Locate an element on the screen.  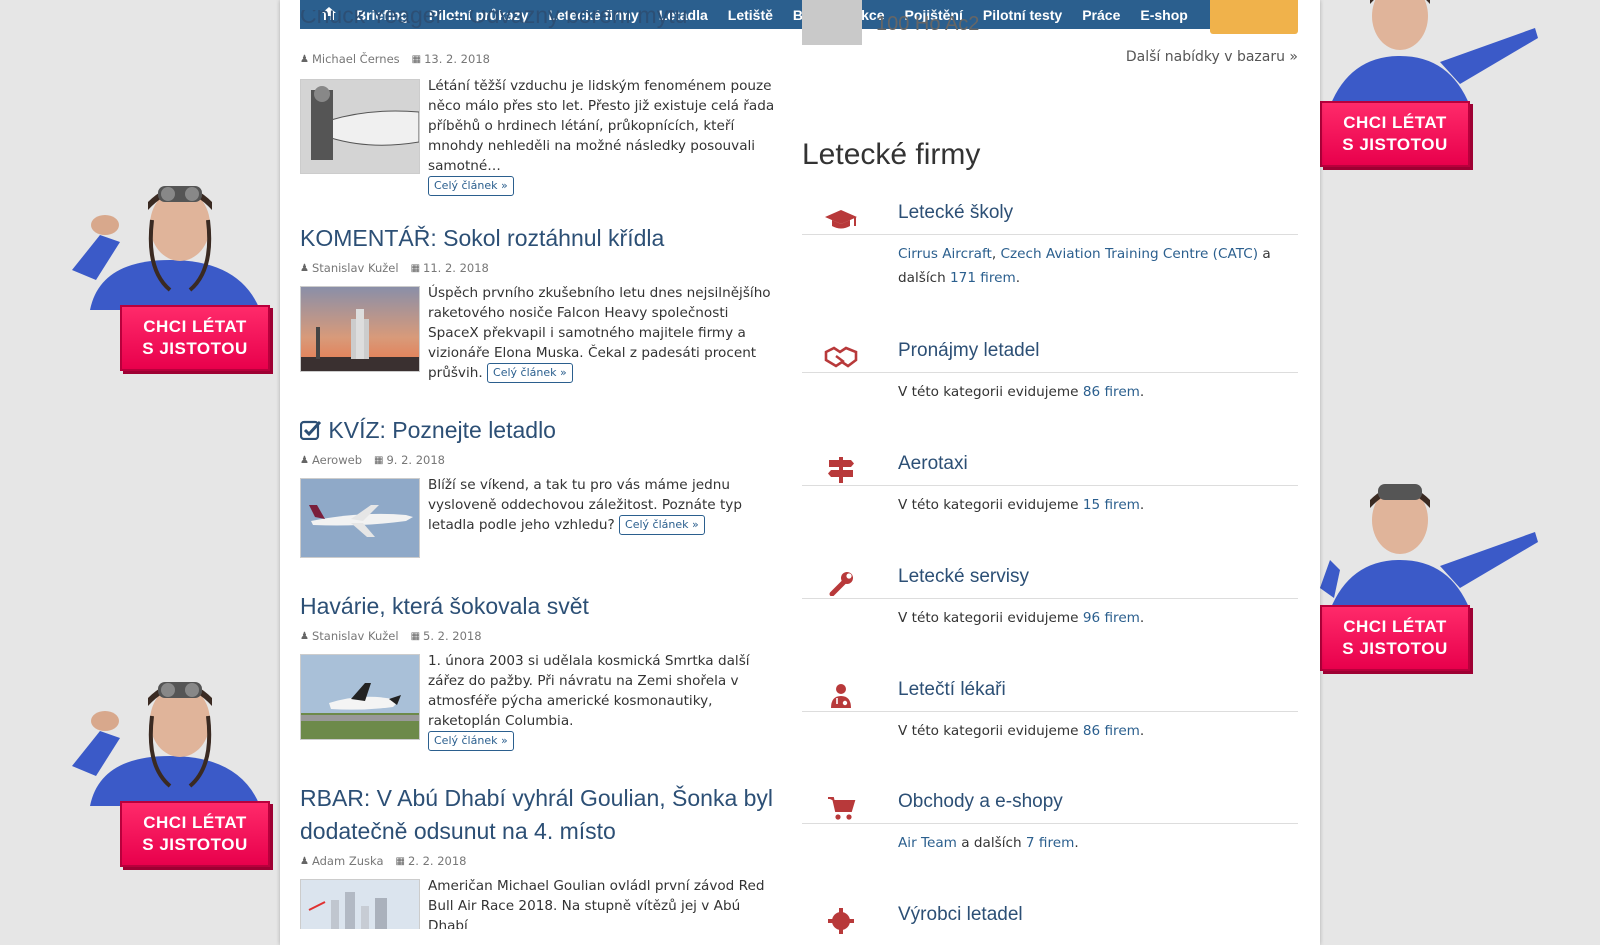
category-name: Letecké školy is located at coordinates (955, 213).